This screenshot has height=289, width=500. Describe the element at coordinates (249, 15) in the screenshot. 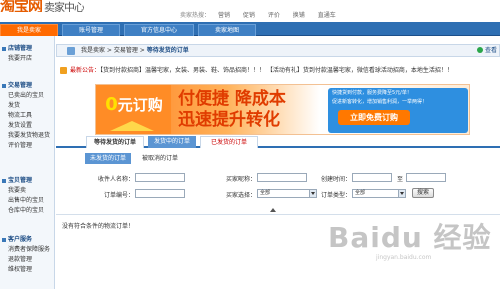

I see `hot-link-promotion: 促销` at that location.